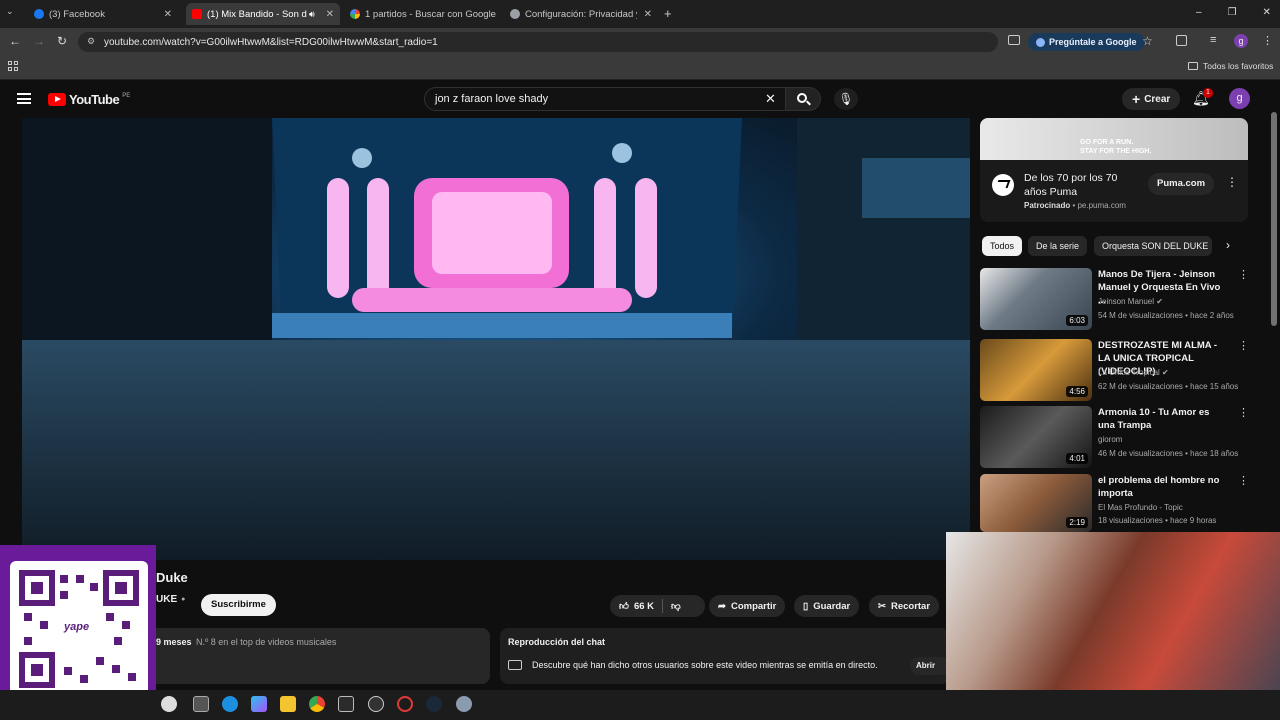 The image size is (1280, 720). Describe the element at coordinates (1077, 320) in the screenshot. I see `duration-badge: 6:03` at that location.